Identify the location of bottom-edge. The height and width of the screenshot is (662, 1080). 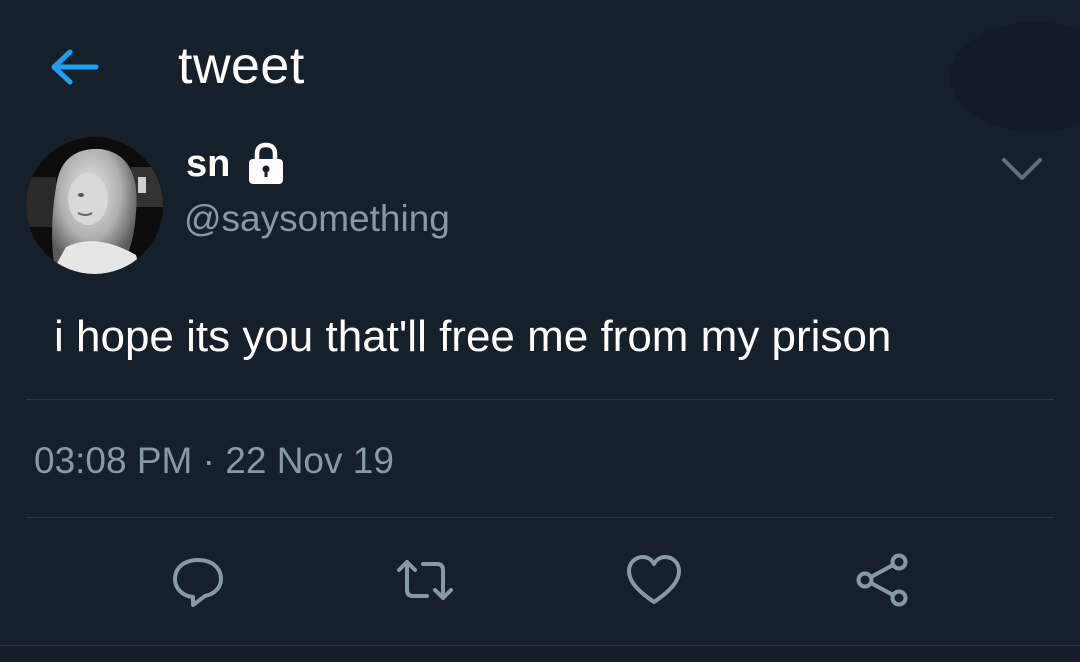
(540, 653).